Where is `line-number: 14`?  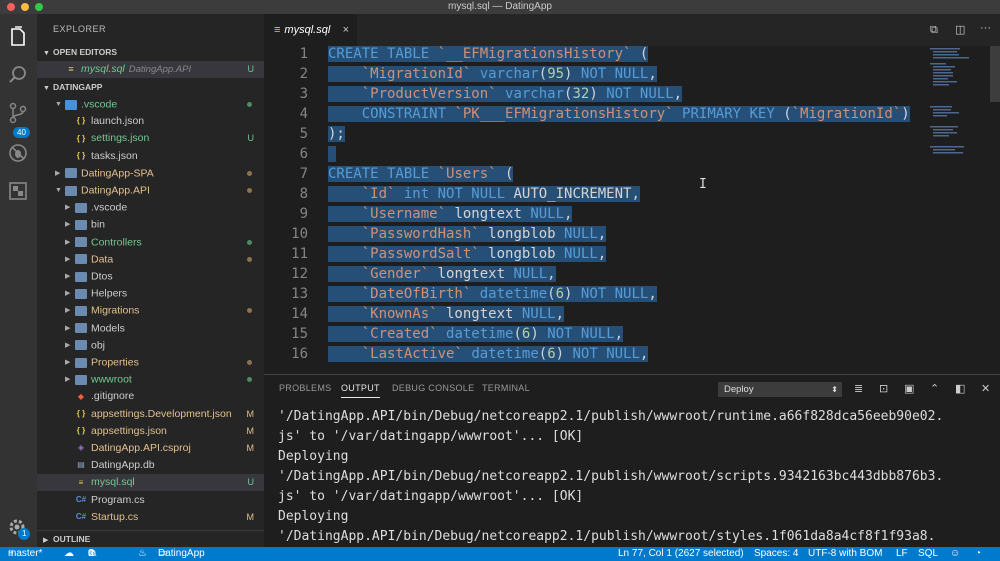 line-number: 14 is located at coordinates (299, 314).